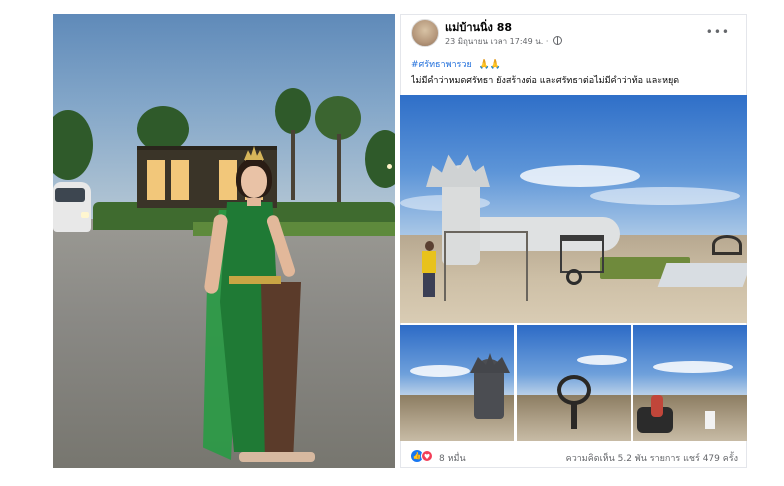 The image size is (784, 486). I want to click on worker, so click(429, 269).